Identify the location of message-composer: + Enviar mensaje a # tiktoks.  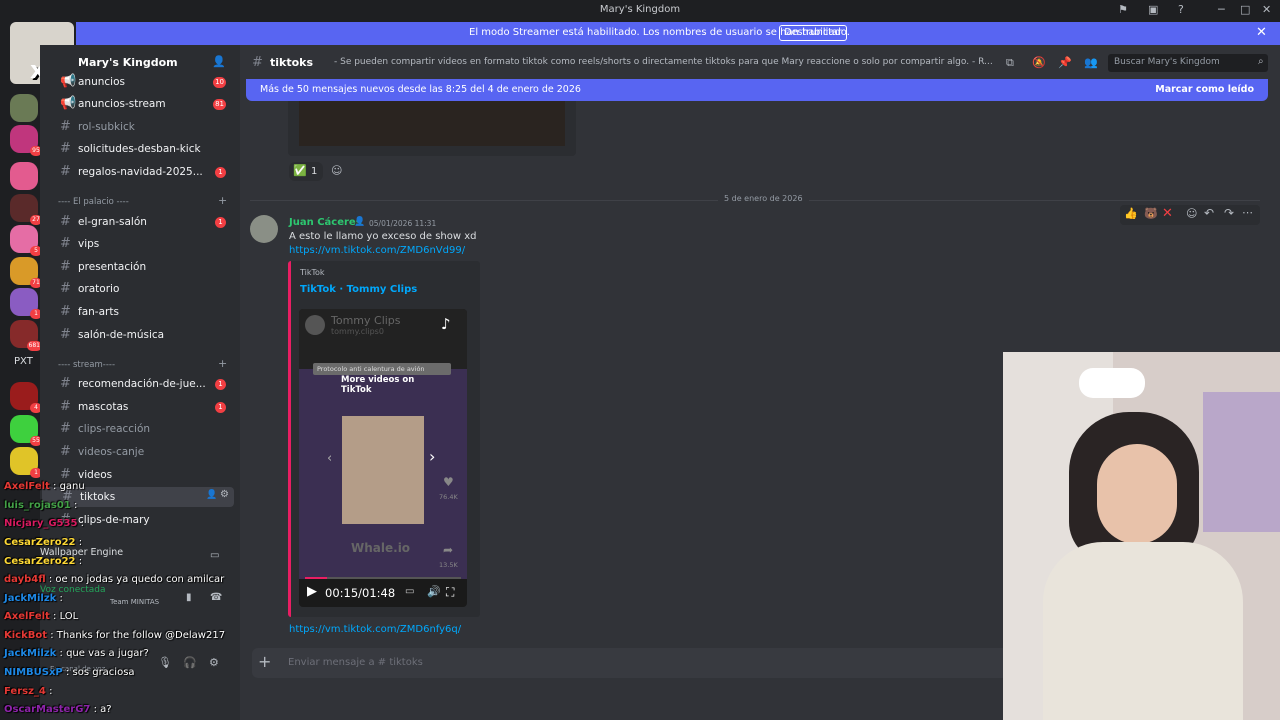
(630, 663).